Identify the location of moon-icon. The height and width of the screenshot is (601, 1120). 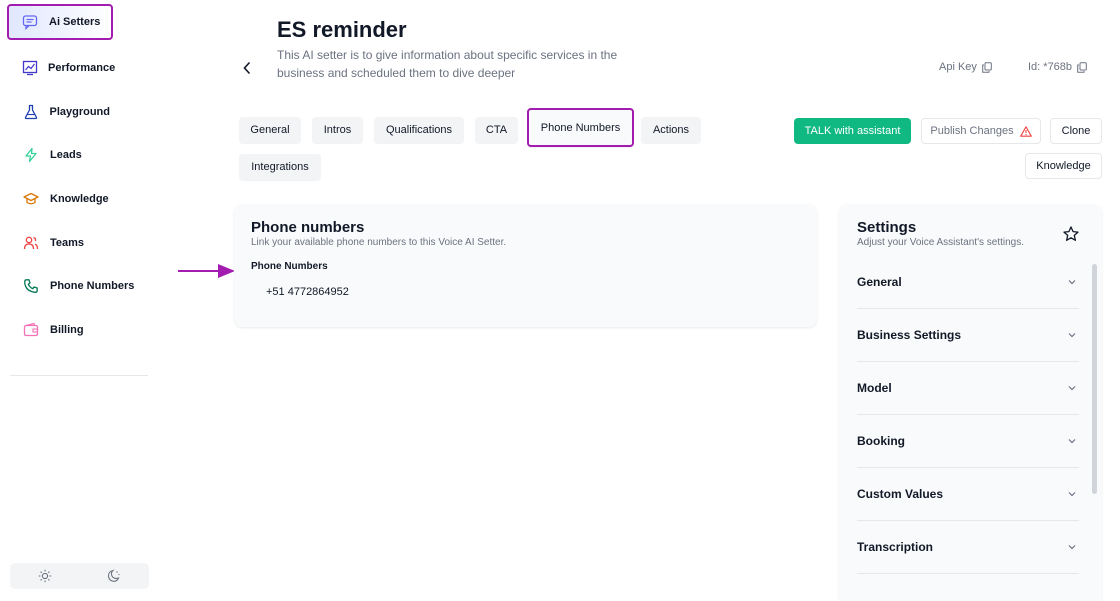
(114, 576).